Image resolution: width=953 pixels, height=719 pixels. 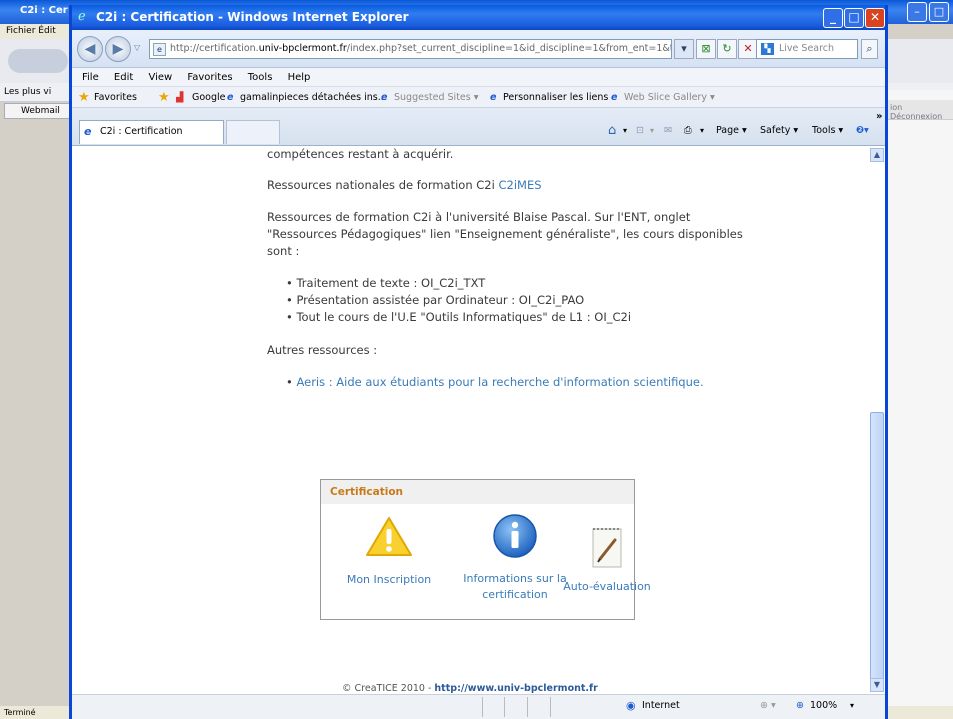 What do you see at coordinates (209, 97) in the screenshot?
I see `fav-google: Google` at bounding box center [209, 97].